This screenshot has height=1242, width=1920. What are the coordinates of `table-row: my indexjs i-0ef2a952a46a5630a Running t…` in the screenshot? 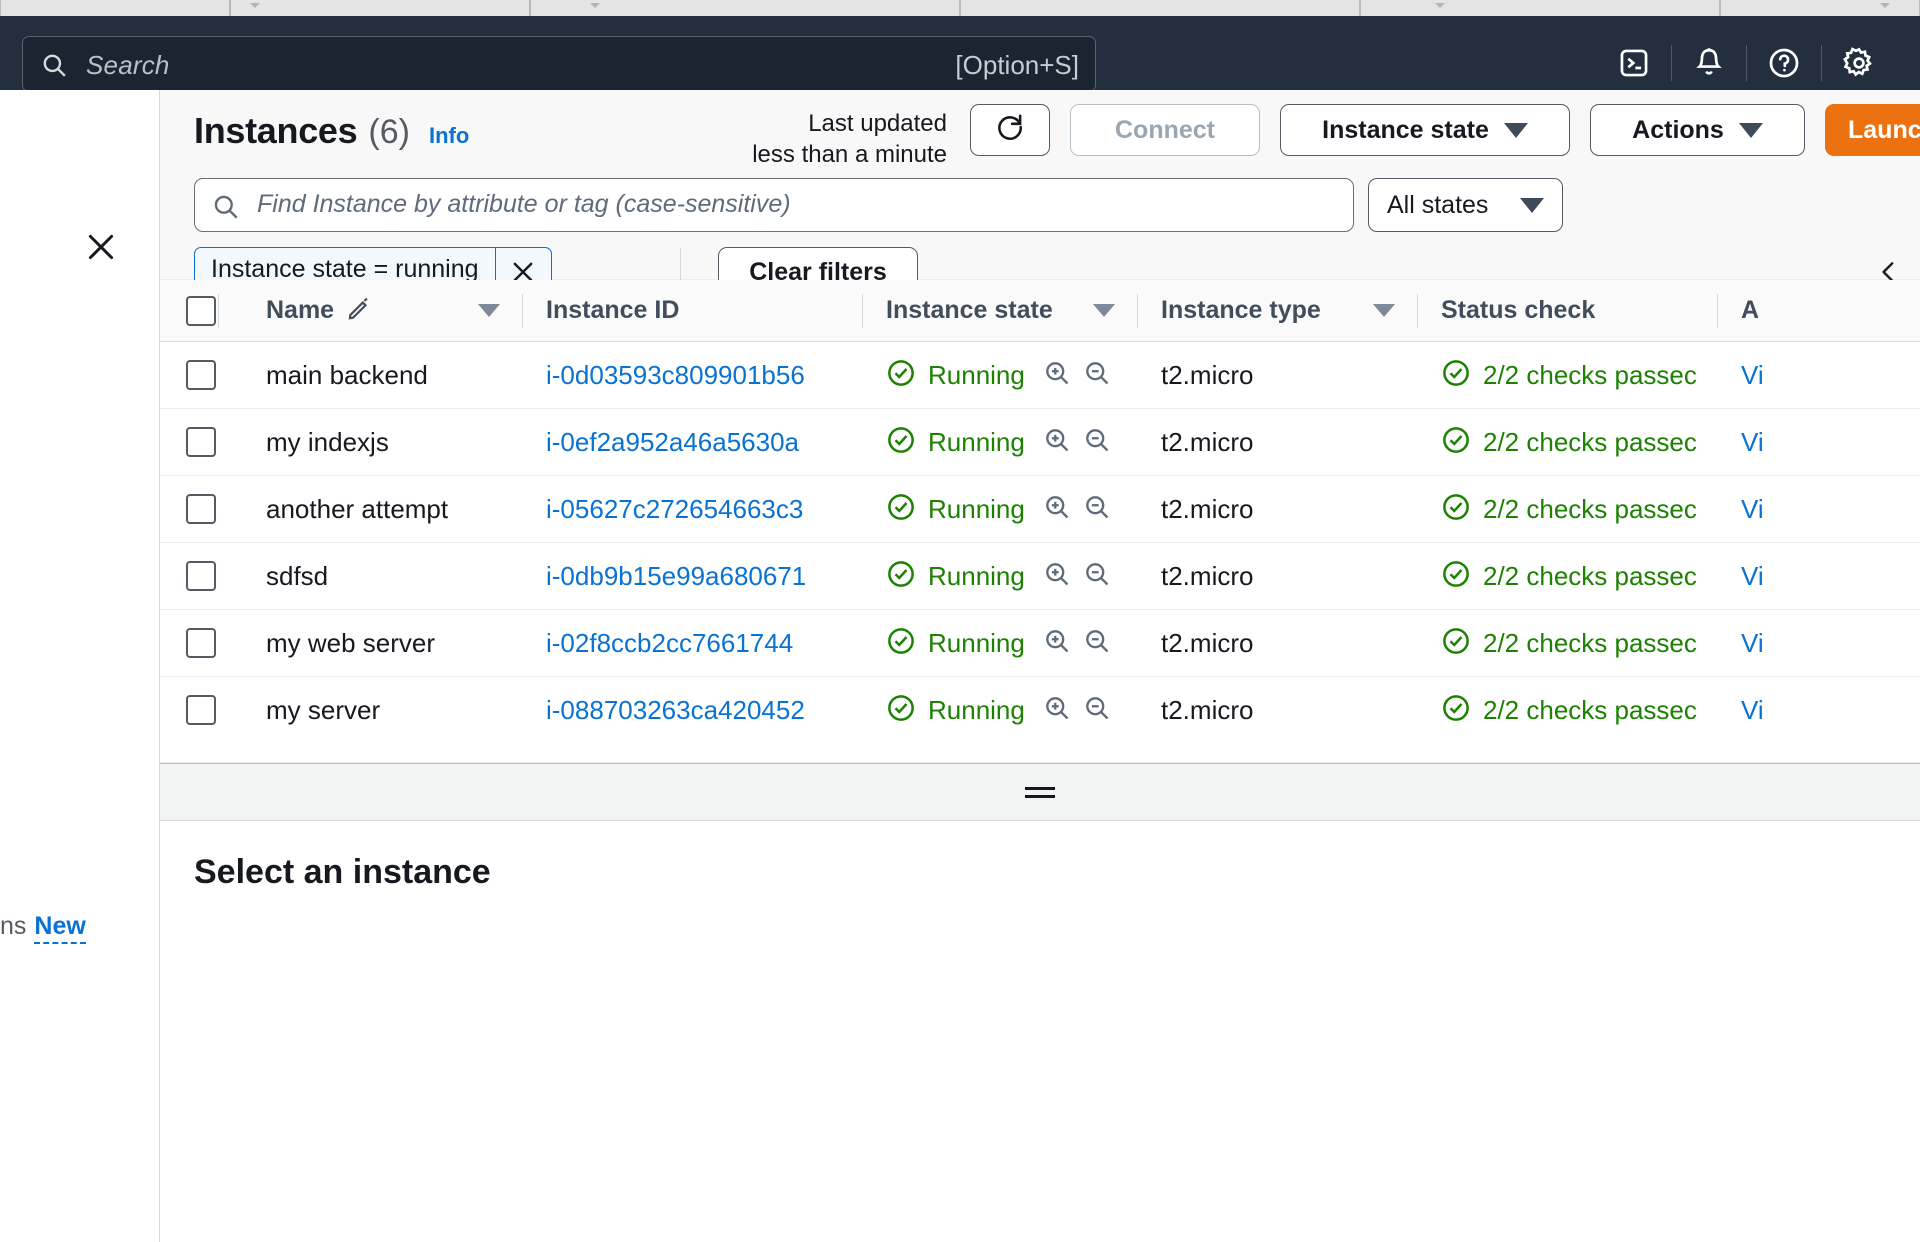 It's located at (1040, 442).